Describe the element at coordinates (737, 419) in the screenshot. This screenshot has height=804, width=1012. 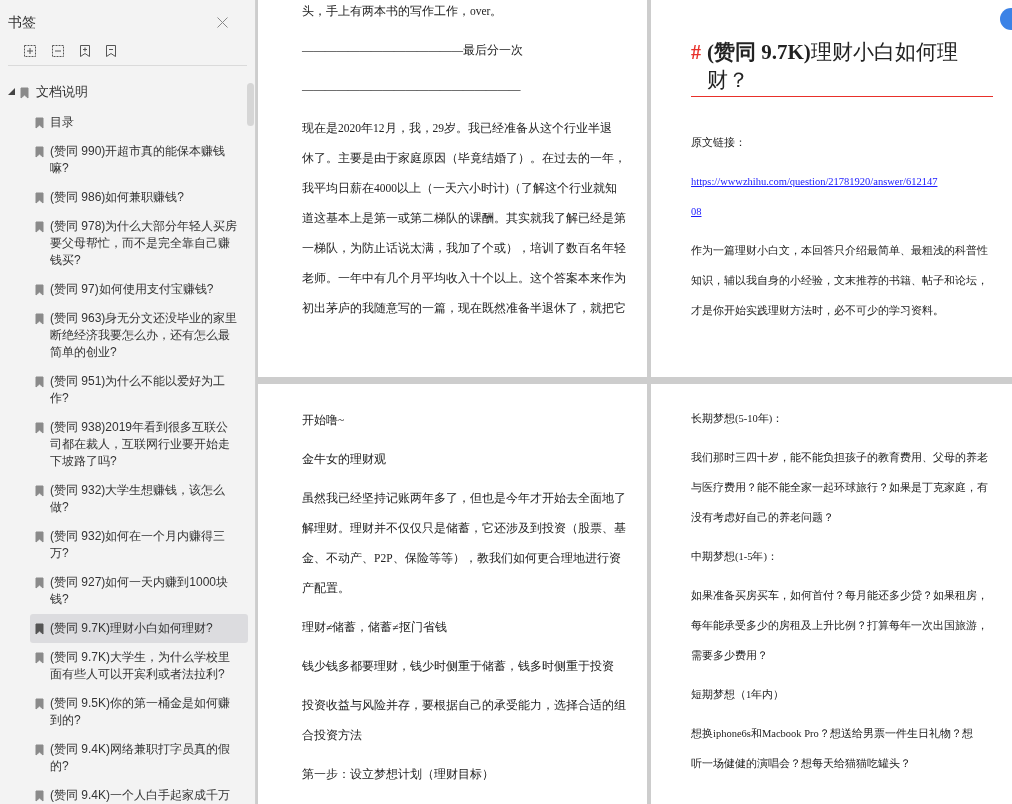
I see `paragraph: 长期梦想(5-10年)：` at that location.